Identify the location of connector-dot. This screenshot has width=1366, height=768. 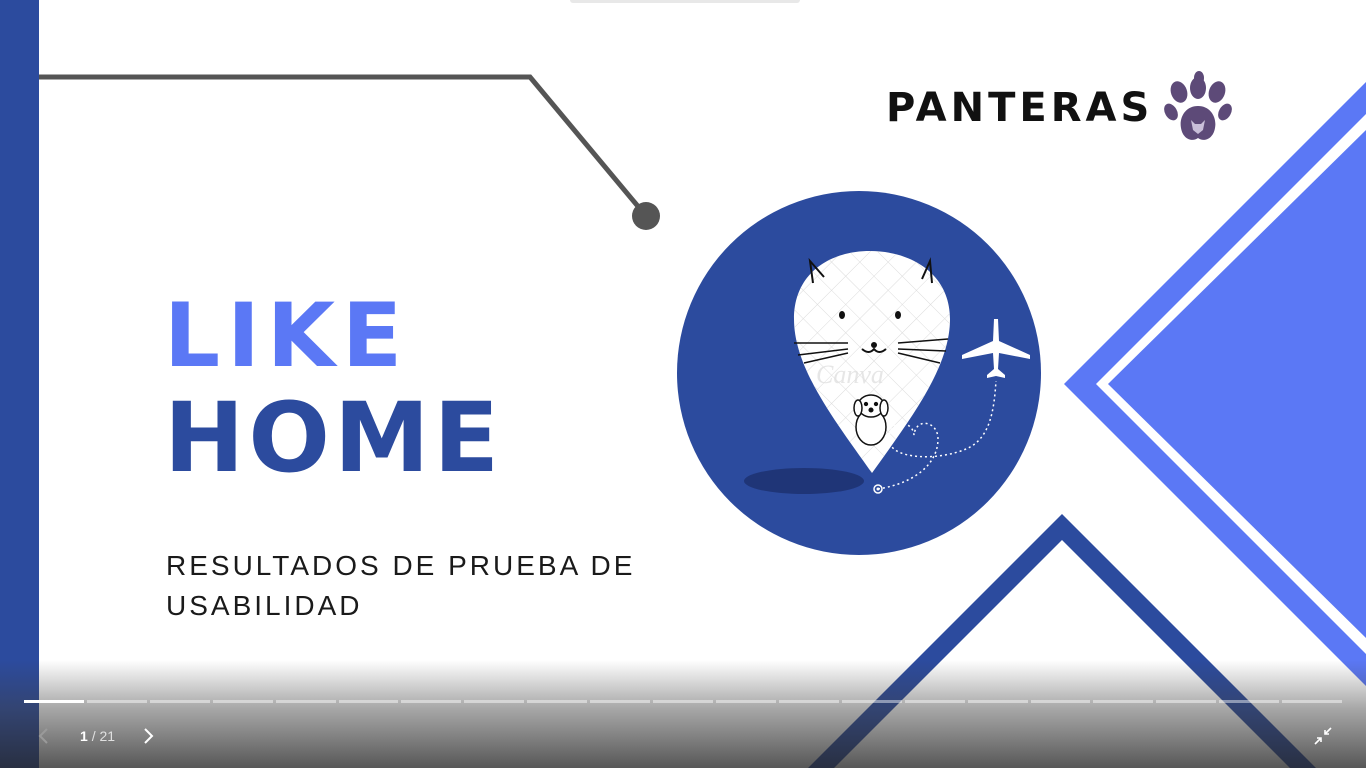
(646, 216).